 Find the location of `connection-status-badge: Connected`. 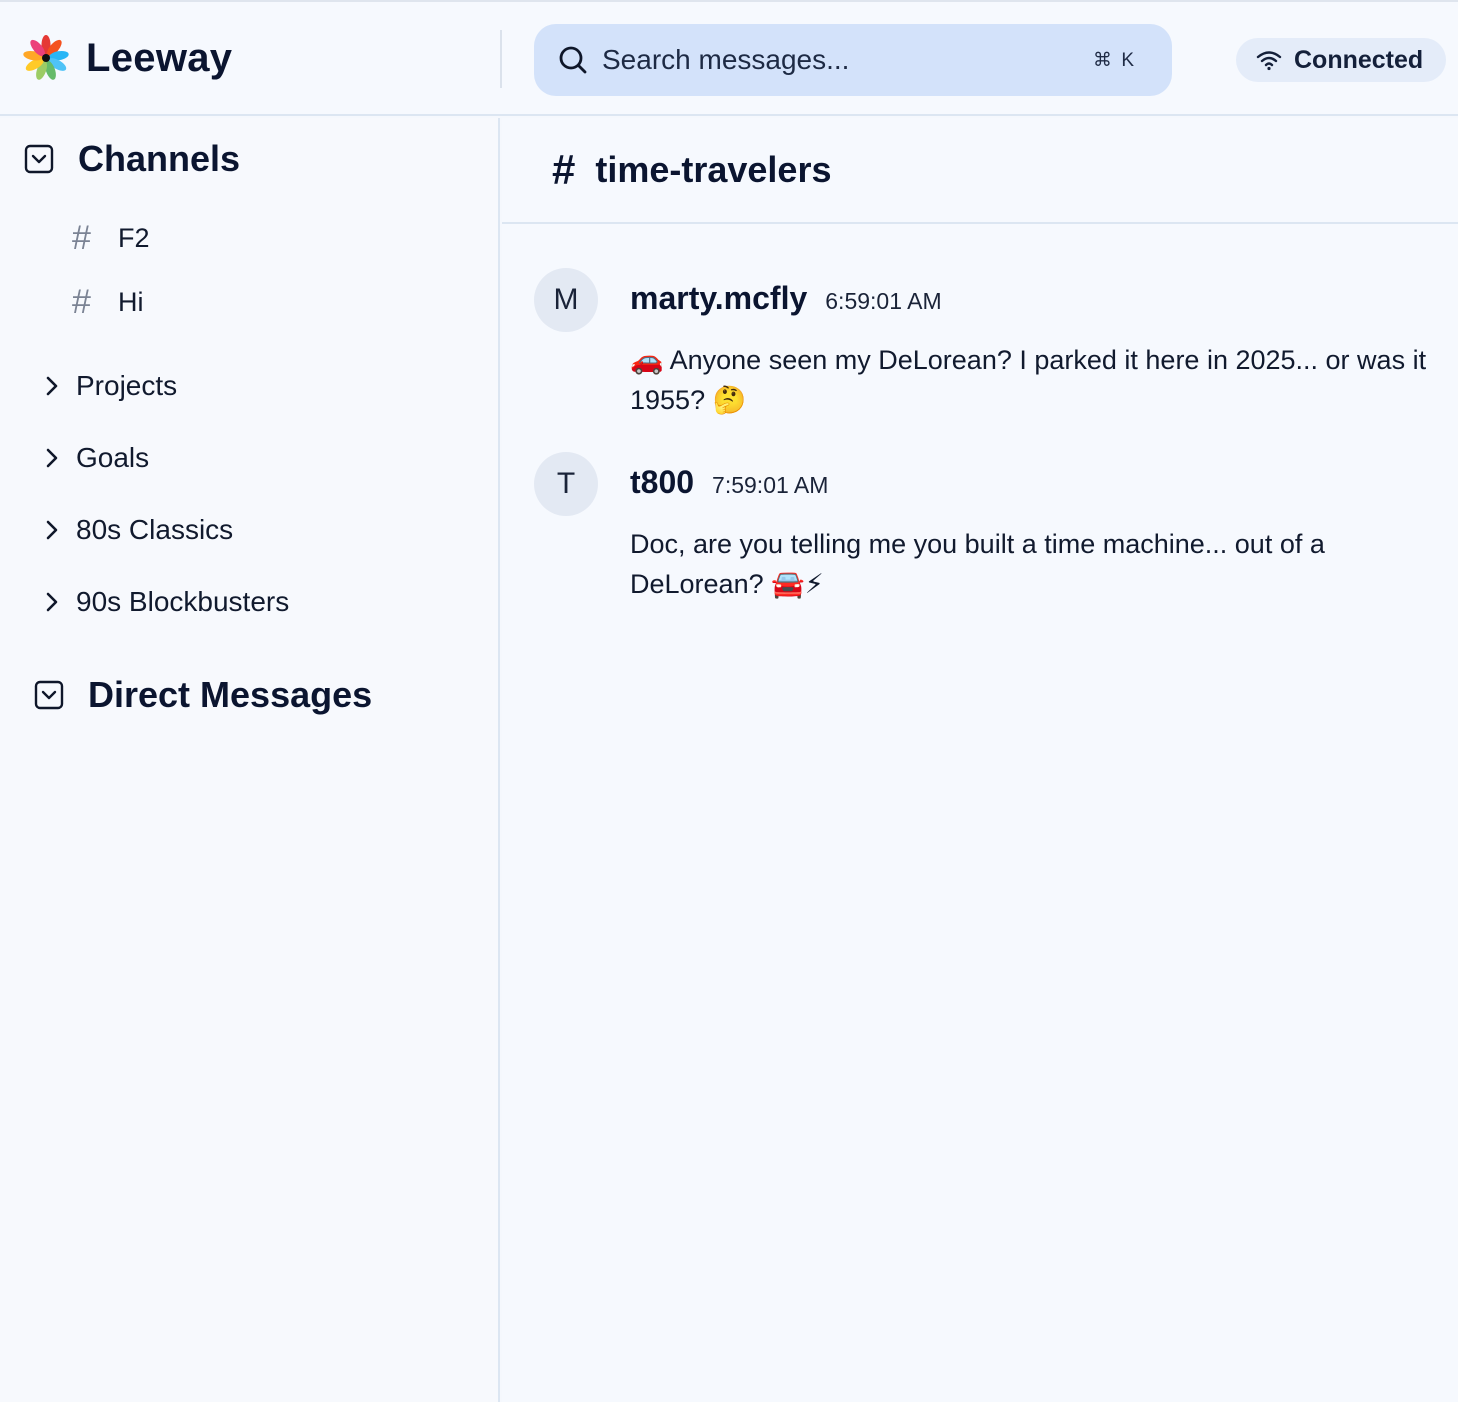

connection-status-badge: Connected is located at coordinates (1341, 60).